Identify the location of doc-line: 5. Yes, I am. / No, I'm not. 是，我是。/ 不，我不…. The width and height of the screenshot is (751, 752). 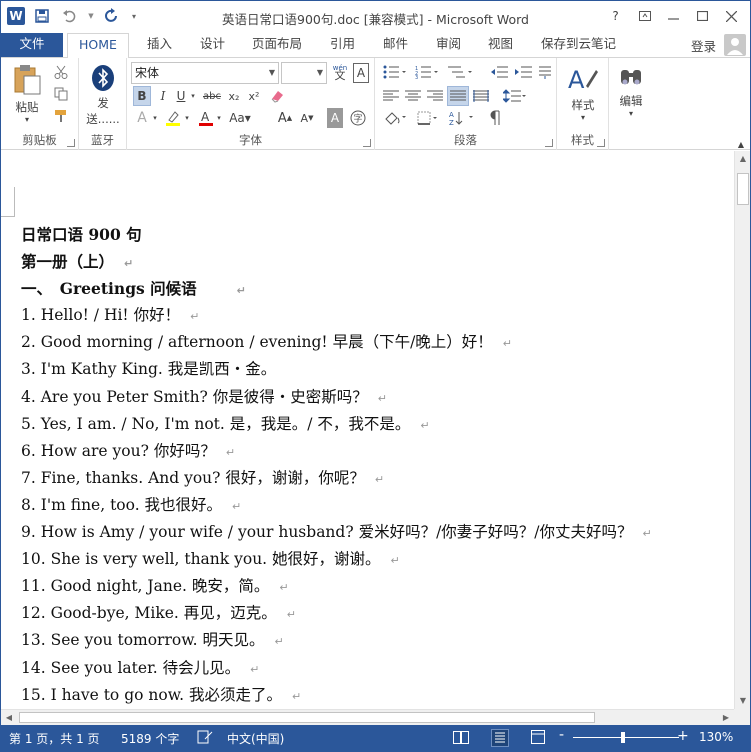
(373, 424).